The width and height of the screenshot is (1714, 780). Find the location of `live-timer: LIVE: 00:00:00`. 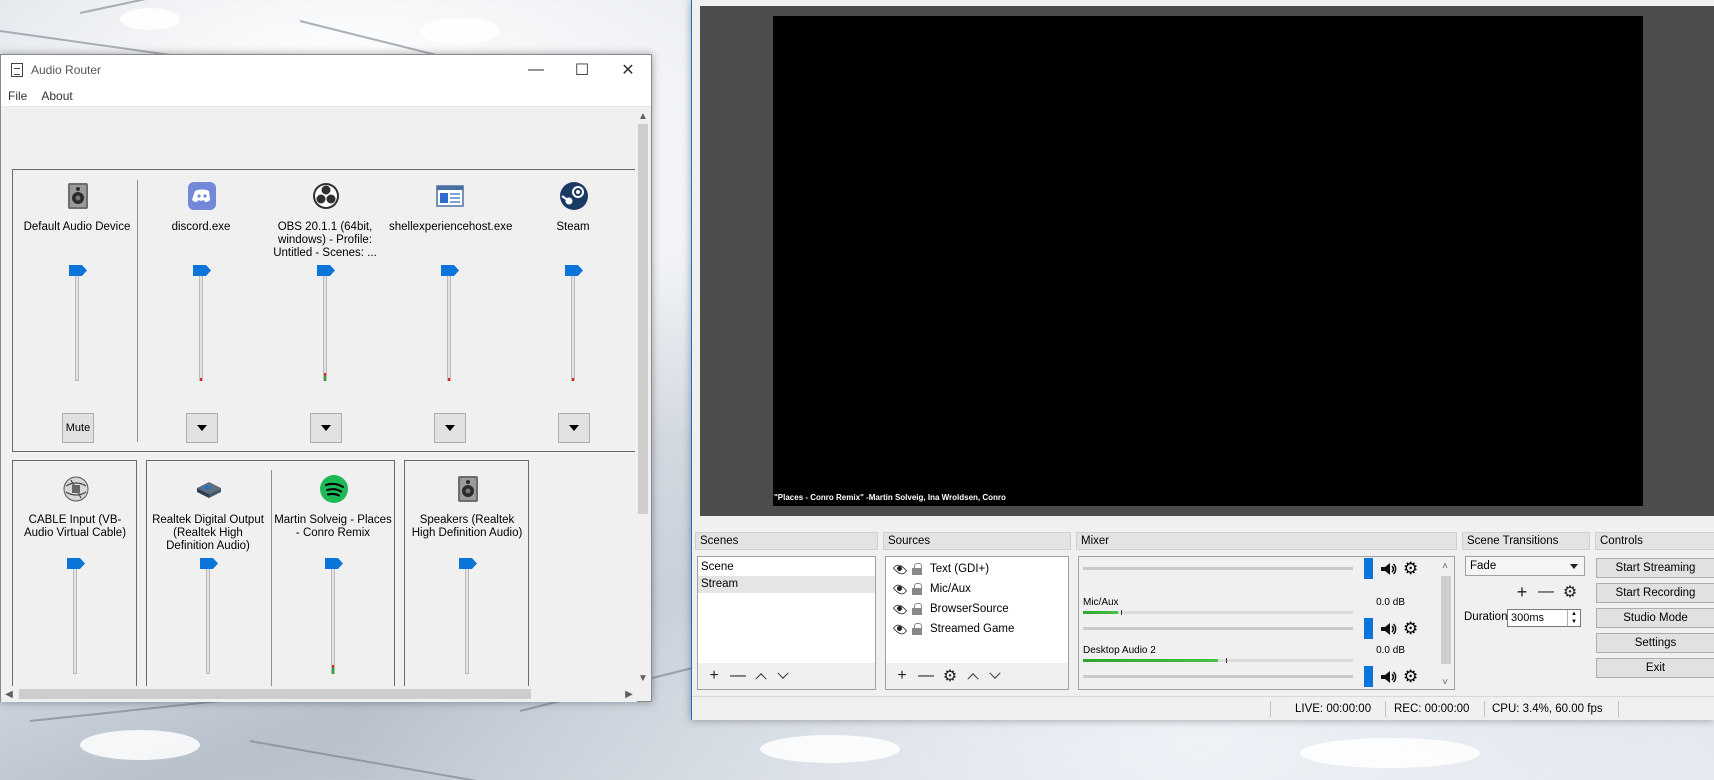

live-timer: LIVE: 00:00:00 is located at coordinates (1333, 709).